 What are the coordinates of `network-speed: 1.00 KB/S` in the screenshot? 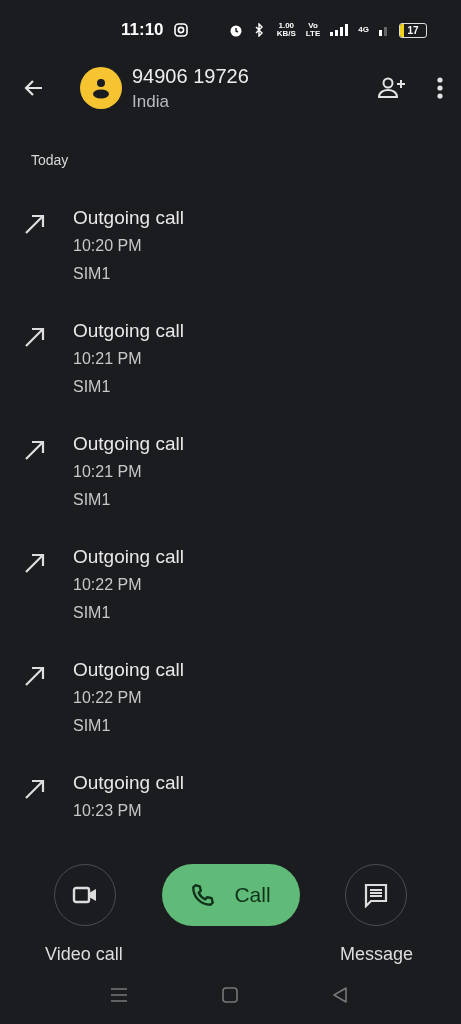 It's located at (286, 30).